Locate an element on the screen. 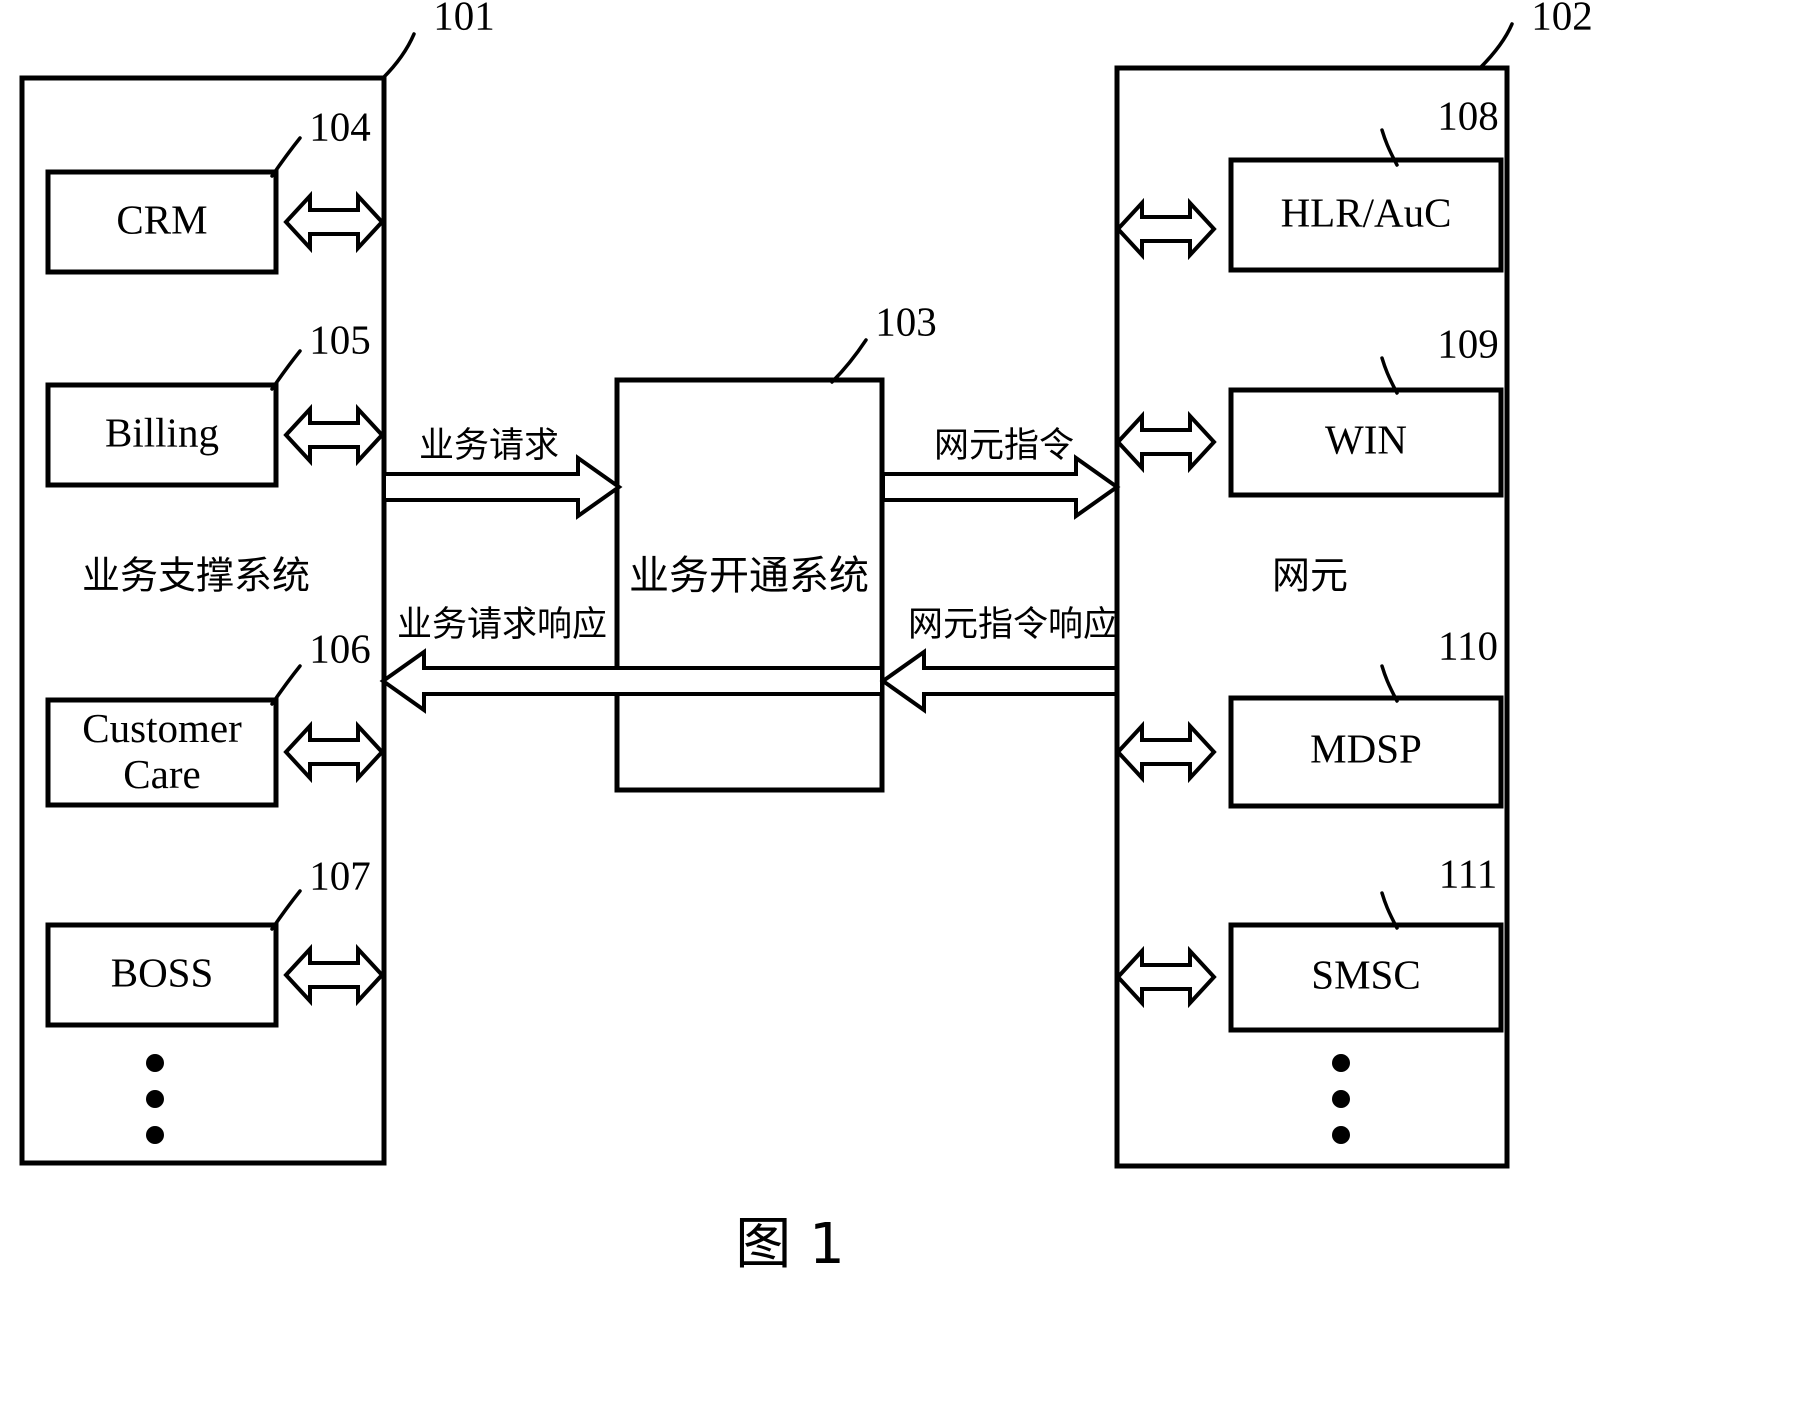 The height and width of the screenshot is (1420, 1803). ref-label-104: 104 is located at coordinates (340, 126).